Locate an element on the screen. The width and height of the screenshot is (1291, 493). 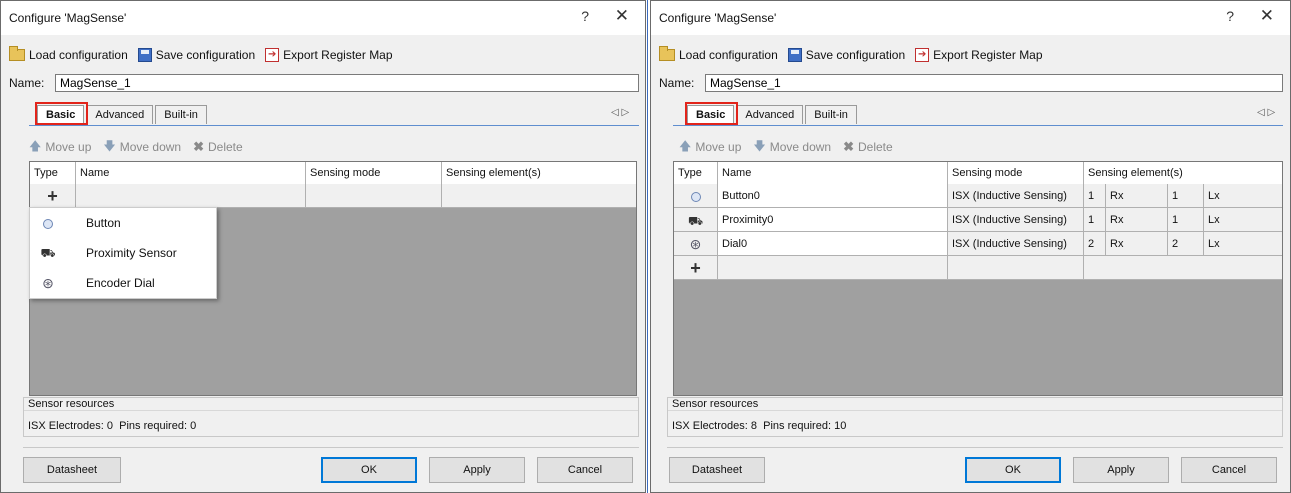
arrow-down-icon: 🡇 is located at coordinates (759, 145).